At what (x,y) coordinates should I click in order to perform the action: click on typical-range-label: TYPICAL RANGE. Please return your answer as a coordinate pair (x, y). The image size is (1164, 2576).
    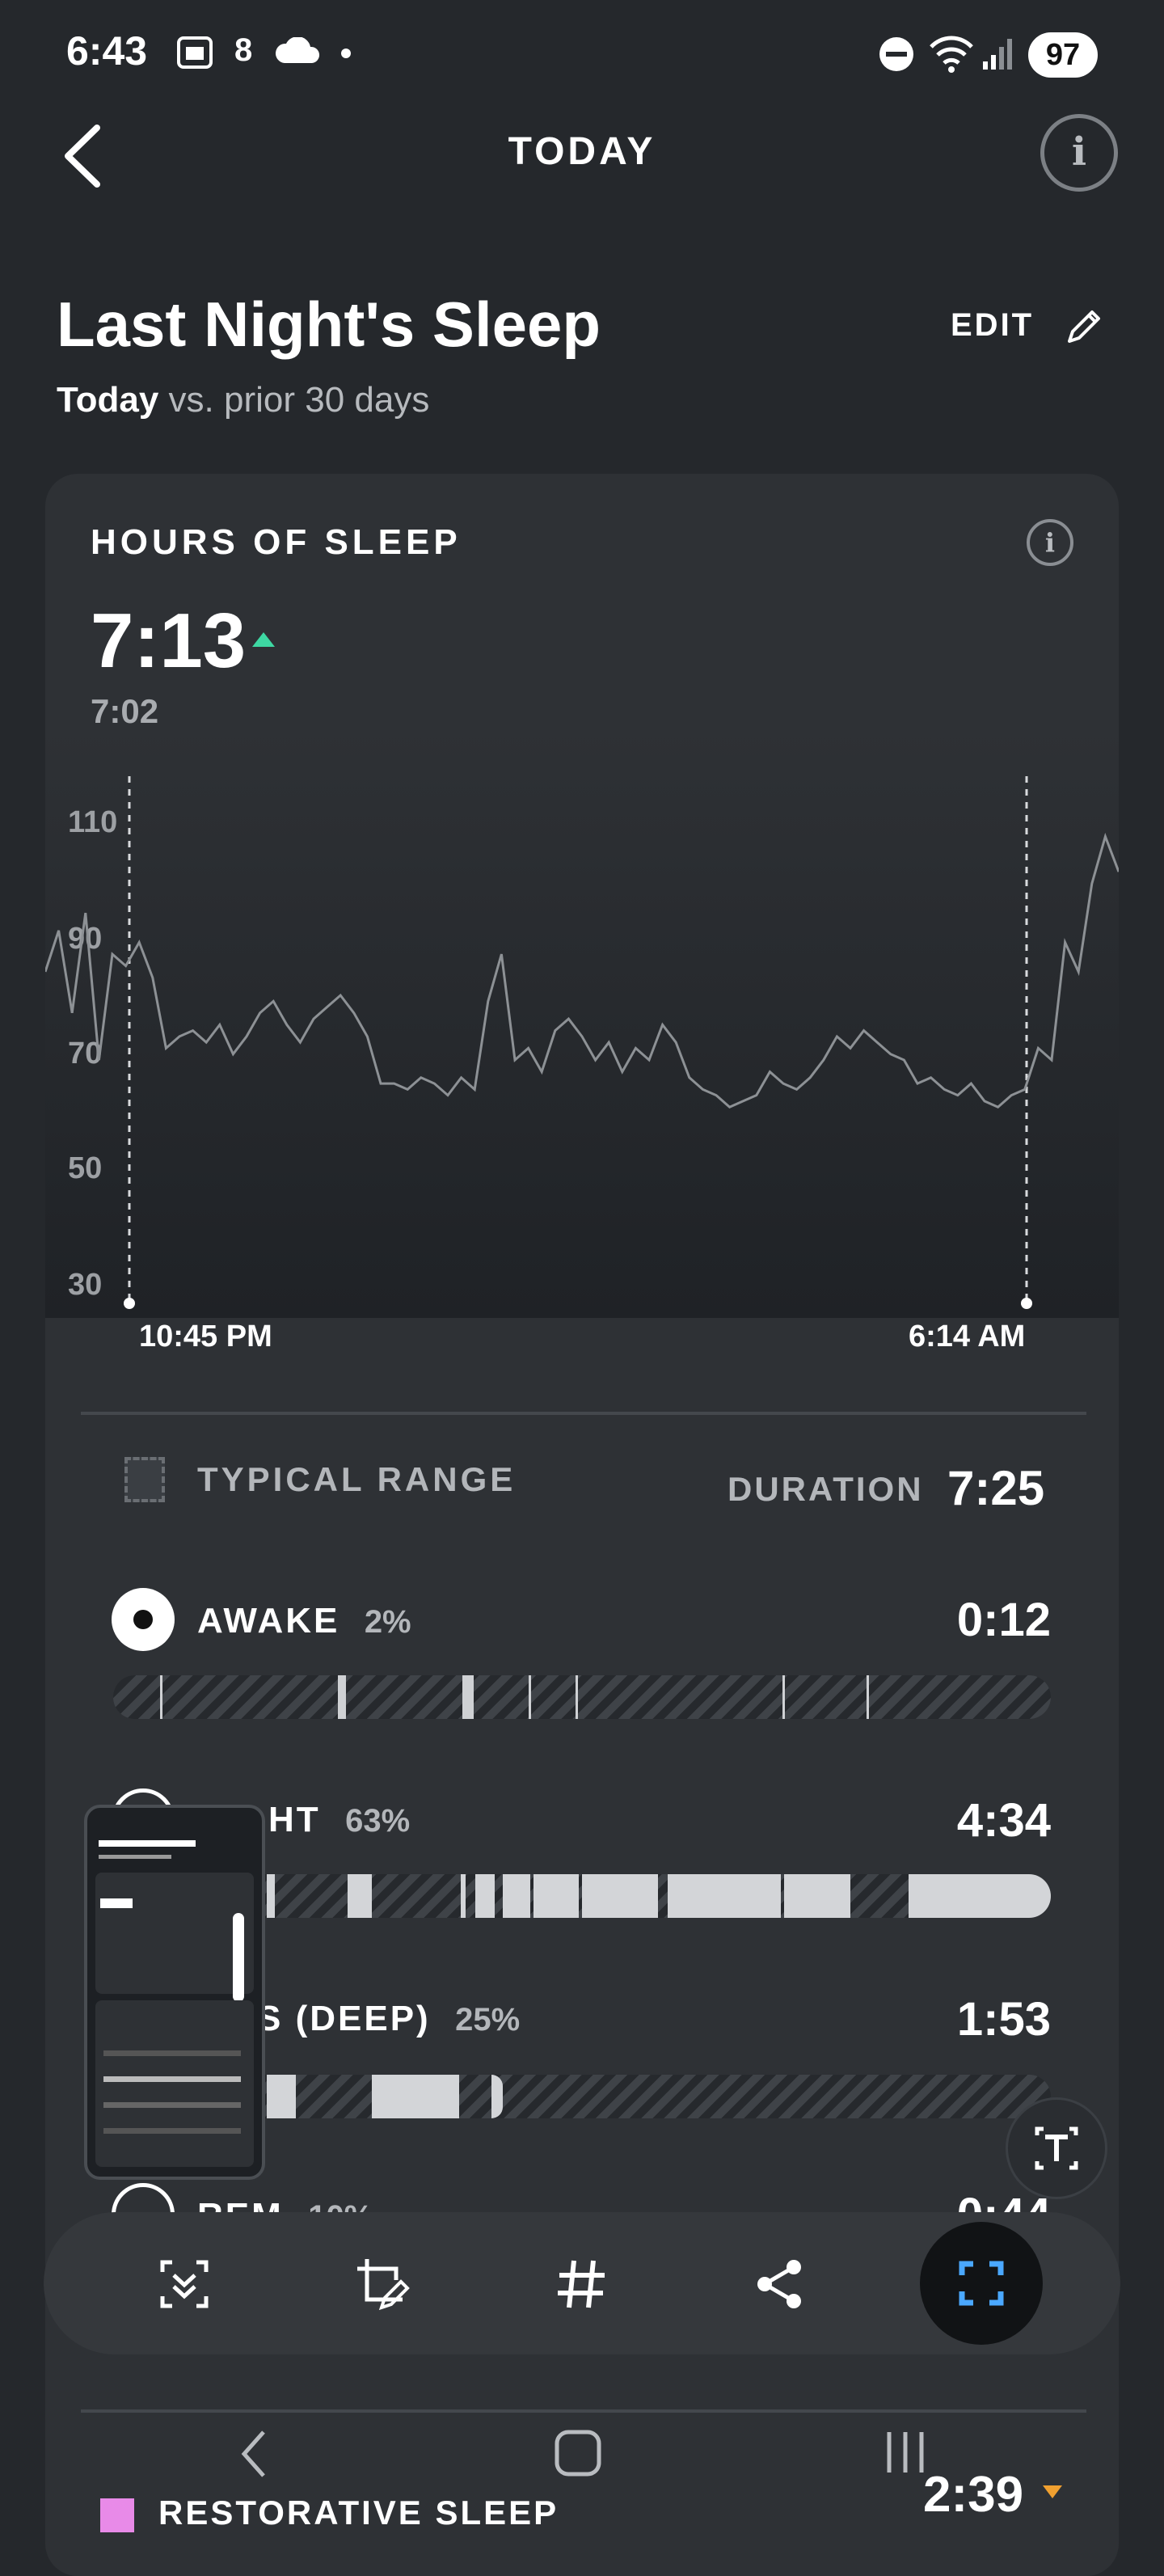
    Looking at the image, I should click on (357, 1479).